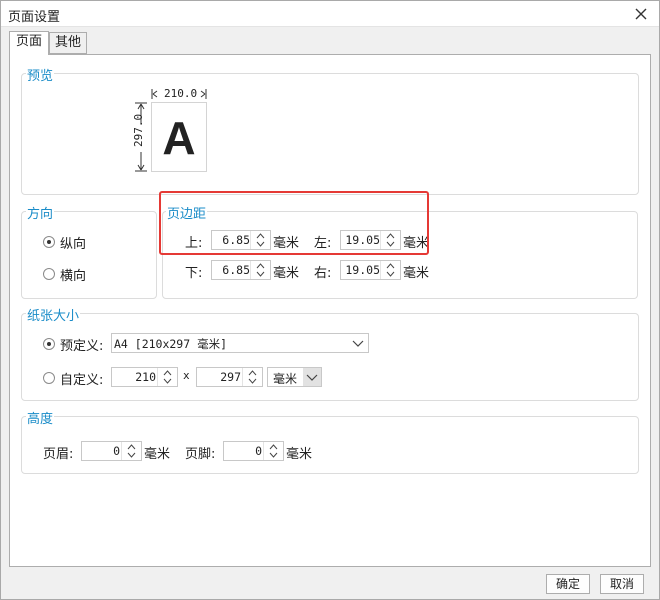 This screenshot has width=660, height=600. Describe the element at coordinates (330, 357) in the screenshot. I see `paper-size-group` at that location.